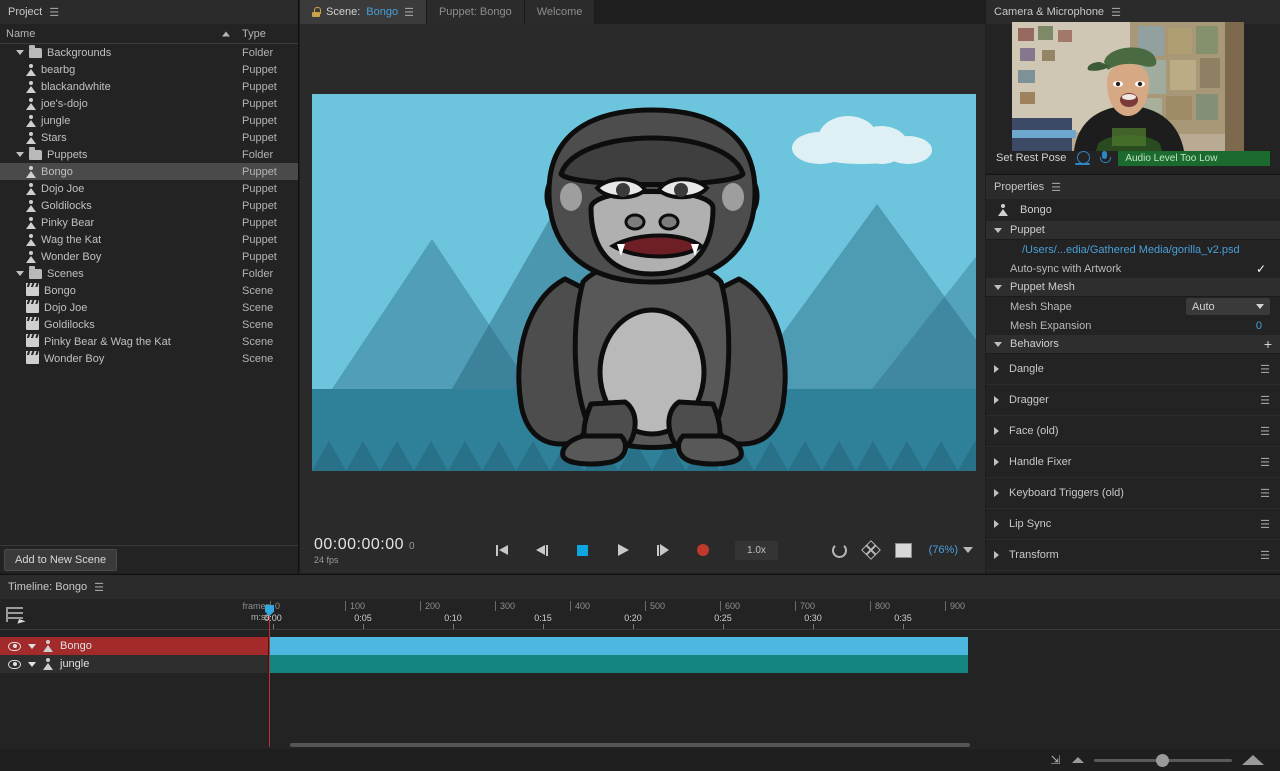 Image resolution: width=1280 pixels, height=771 pixels. Describe the element at coordinates (363, 12) in the screenshot. I see `tab-bongo: Scene: Bongo ☰` at that location.